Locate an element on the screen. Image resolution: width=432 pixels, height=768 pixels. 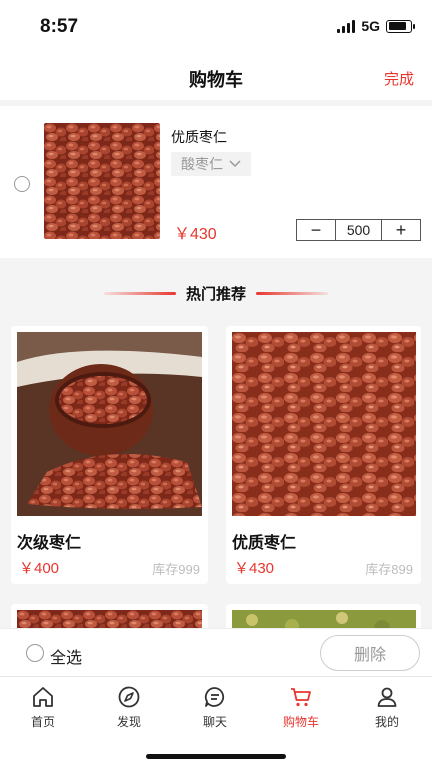
signal-icon is located at coordinates (346, 26).